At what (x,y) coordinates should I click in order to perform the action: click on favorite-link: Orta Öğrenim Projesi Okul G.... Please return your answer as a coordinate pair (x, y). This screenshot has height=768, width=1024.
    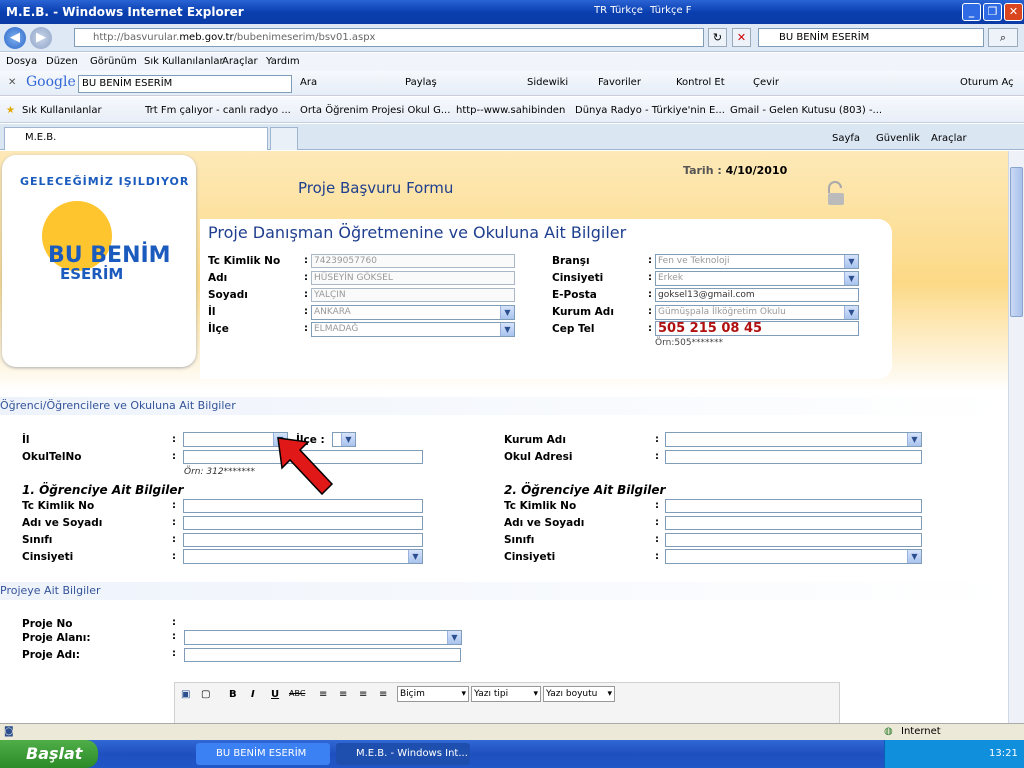
    Looking at the image, I should click on (375, 110).